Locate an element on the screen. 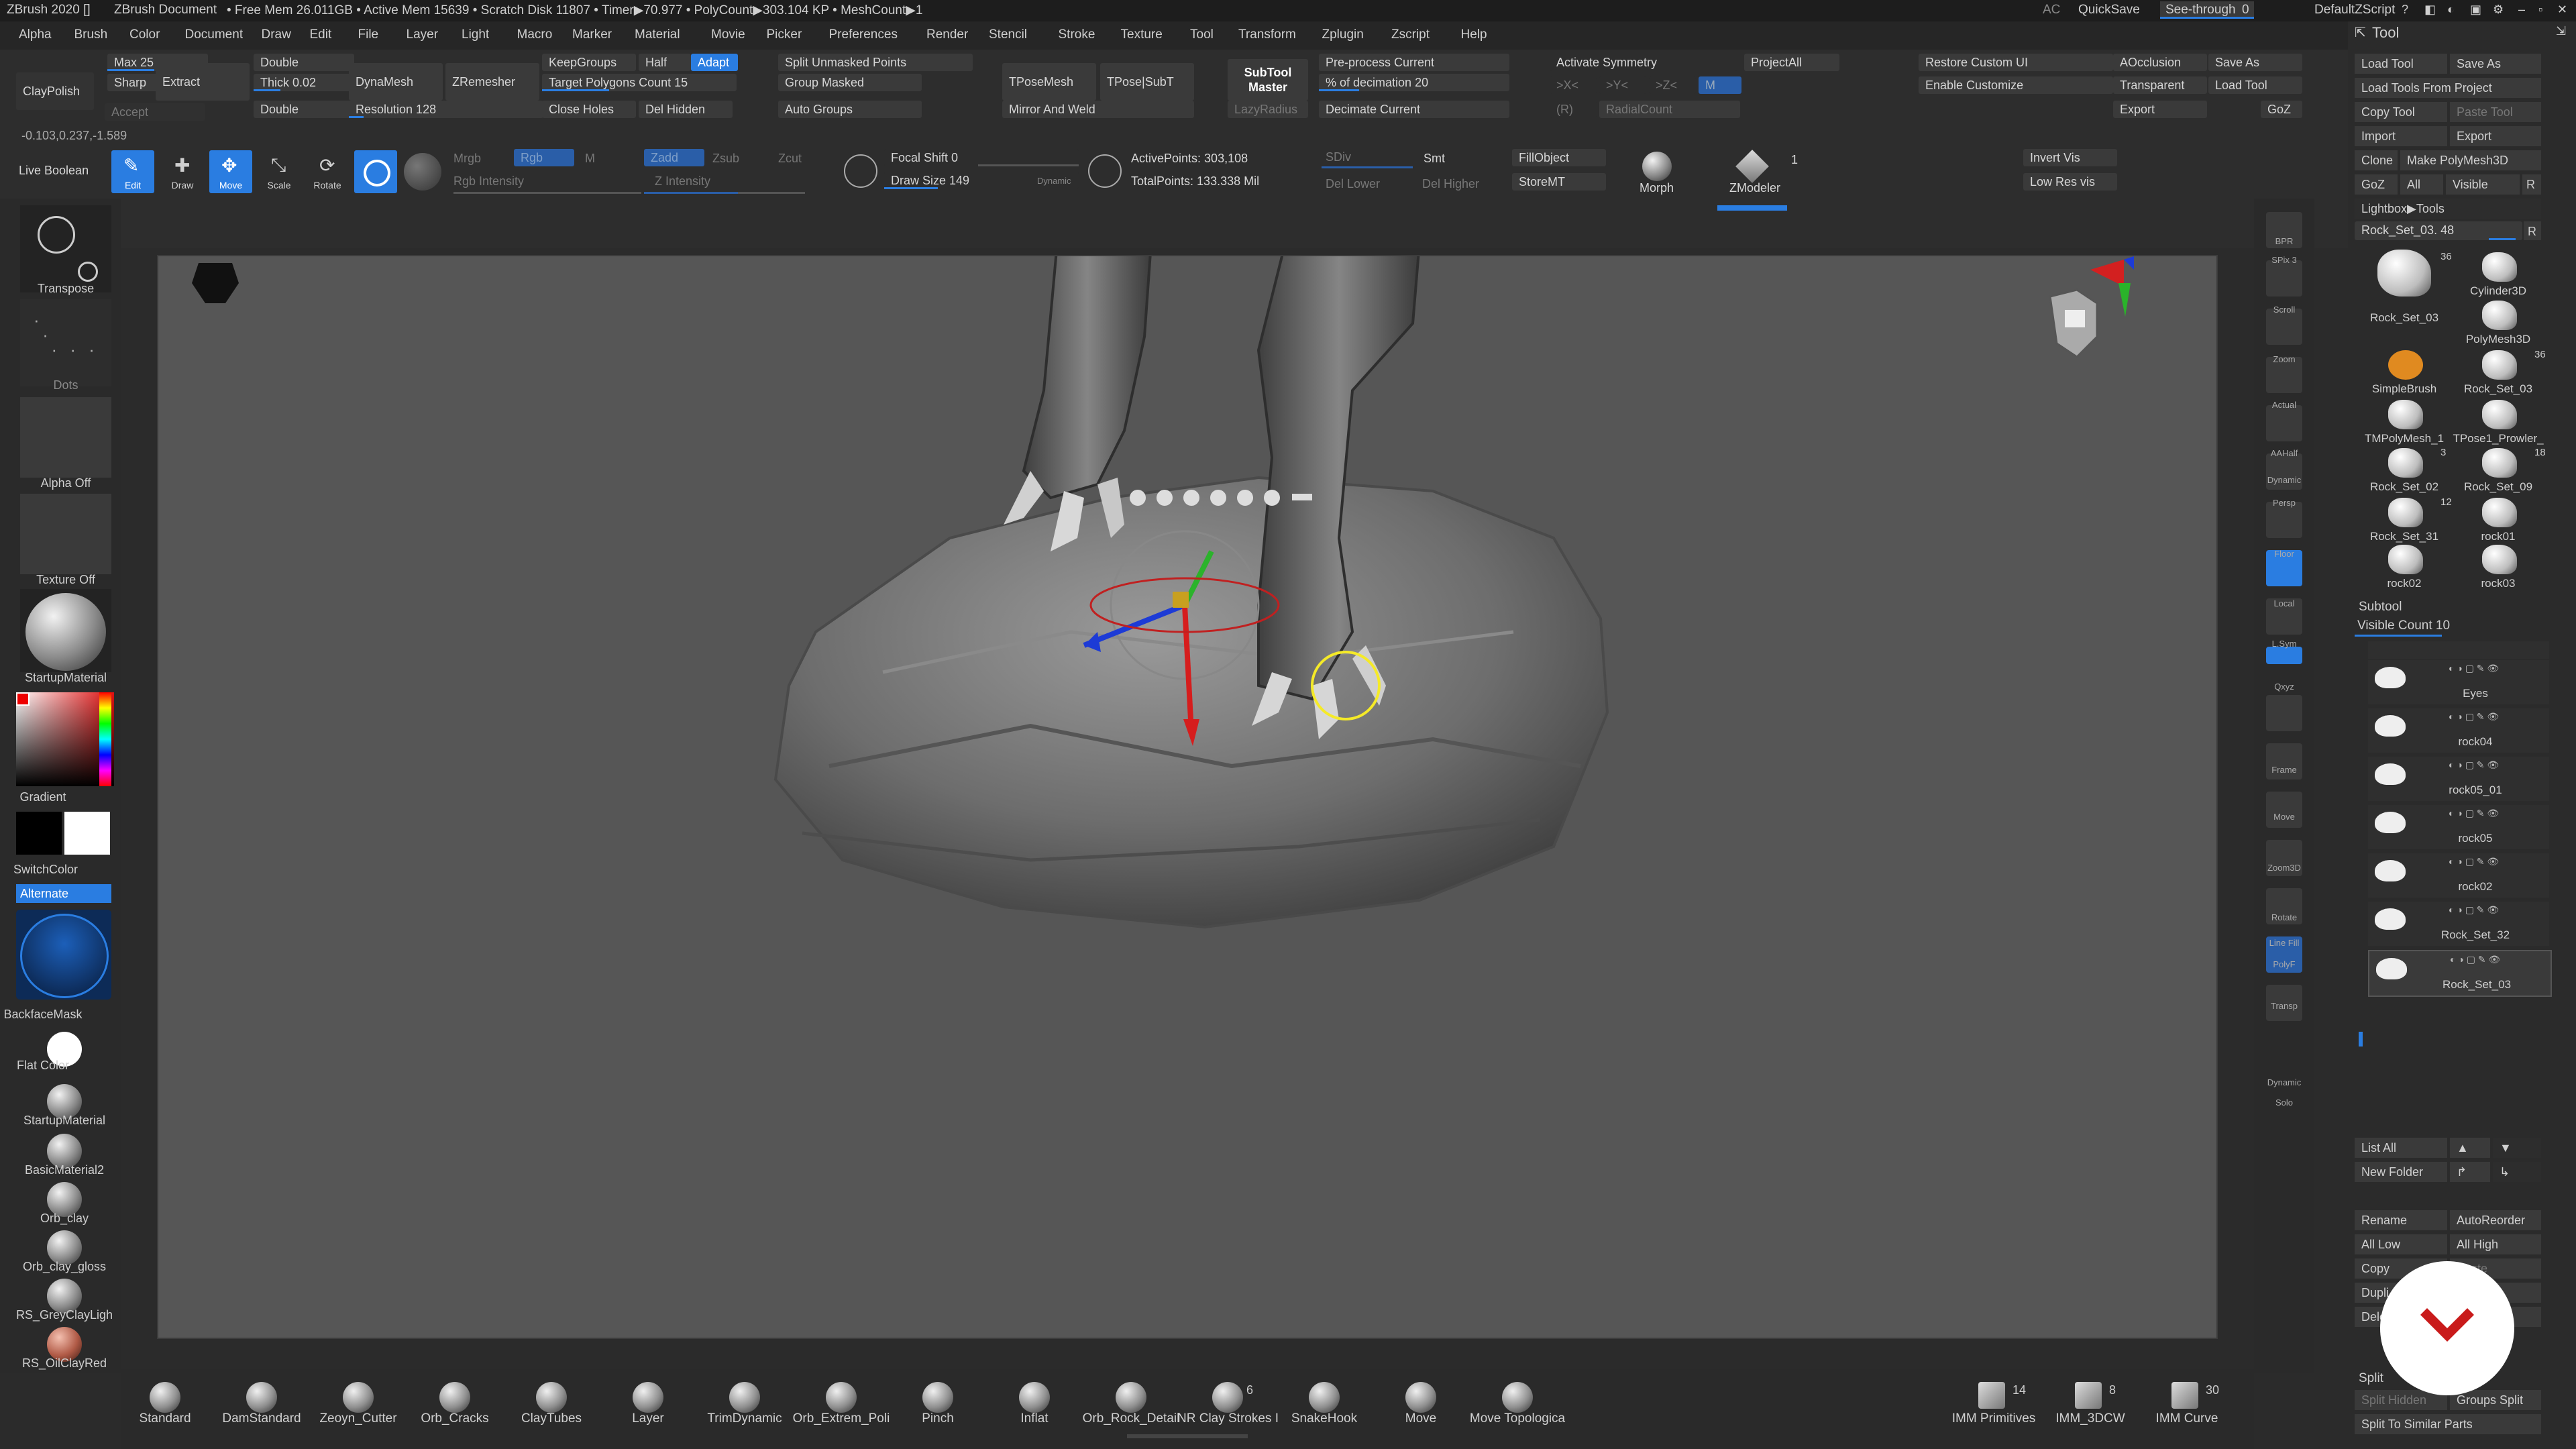  morph-icon is located at coordinates (1657, 166).